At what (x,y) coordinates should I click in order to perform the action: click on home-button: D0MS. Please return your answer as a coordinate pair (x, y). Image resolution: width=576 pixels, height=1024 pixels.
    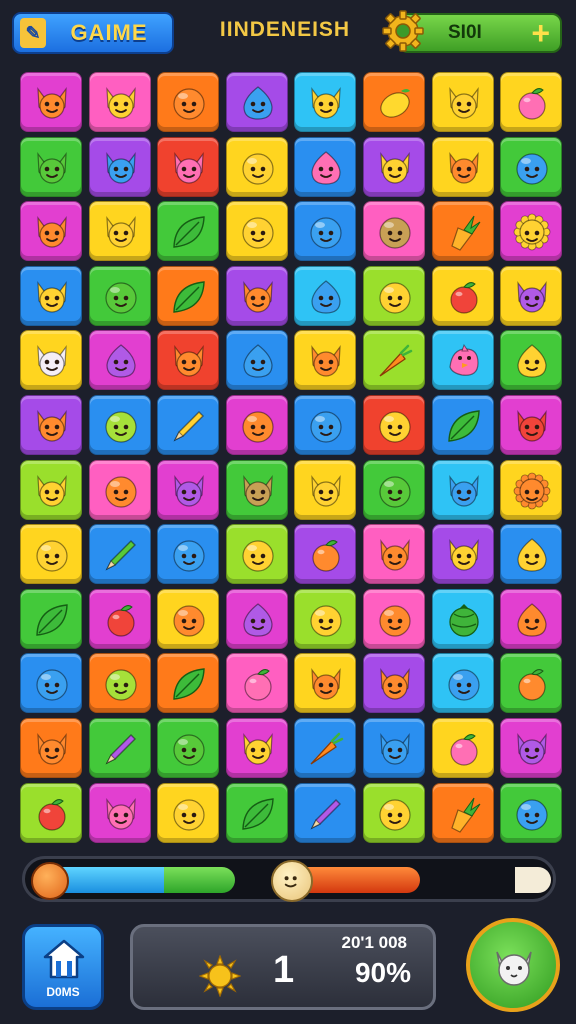
    Looking at the image, I should click on (63, 967).